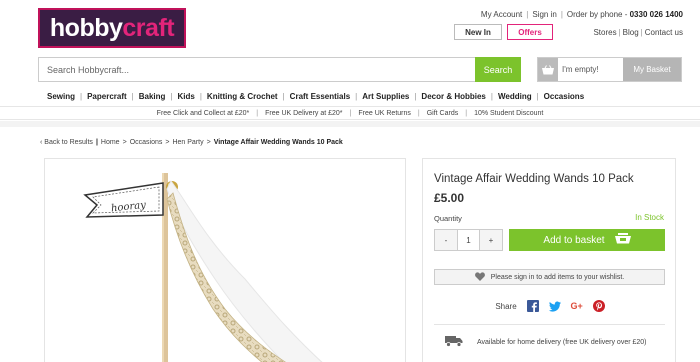  I want to click on logo-text-hobby: hobby, so click(86, 27).